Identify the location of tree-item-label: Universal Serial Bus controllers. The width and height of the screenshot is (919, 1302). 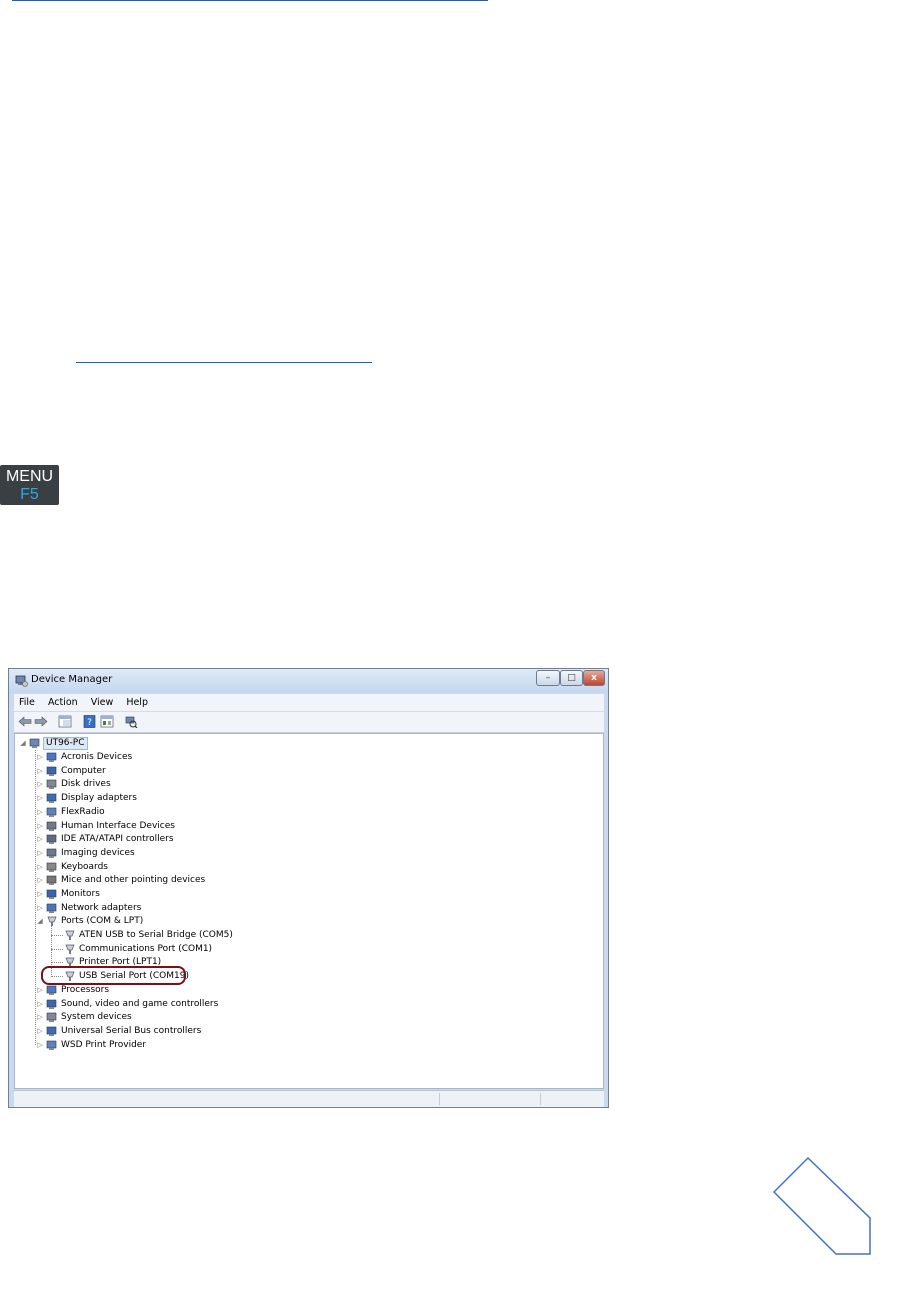
(131, 1031).